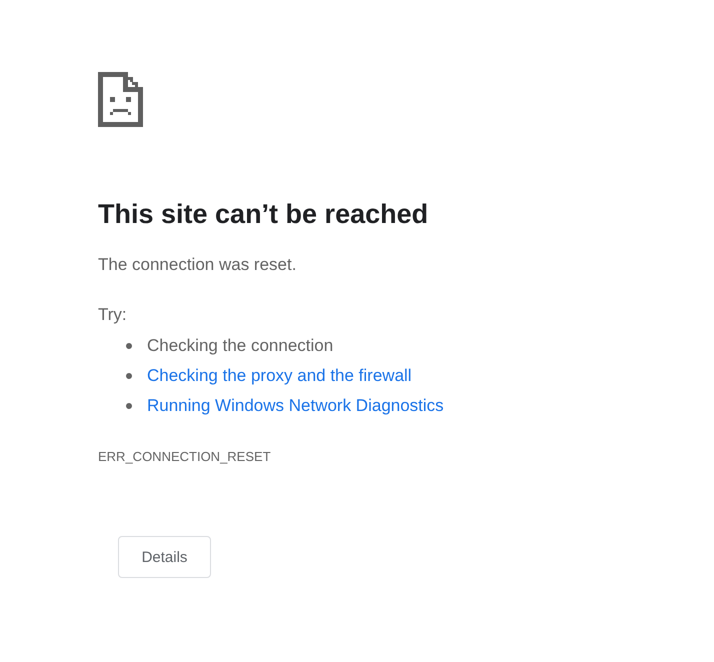 The width and height of the screenshot is (714, 662). What do you see at coordinates (164, 557) in the screenshot?
I see `details-button: Details` at bounding box center [164, 557].